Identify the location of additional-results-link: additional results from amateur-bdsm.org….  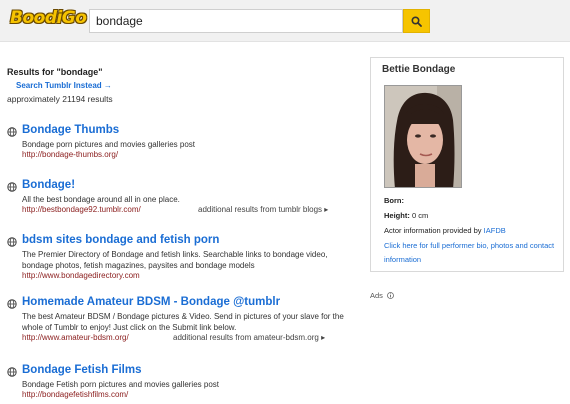
(249, 337).